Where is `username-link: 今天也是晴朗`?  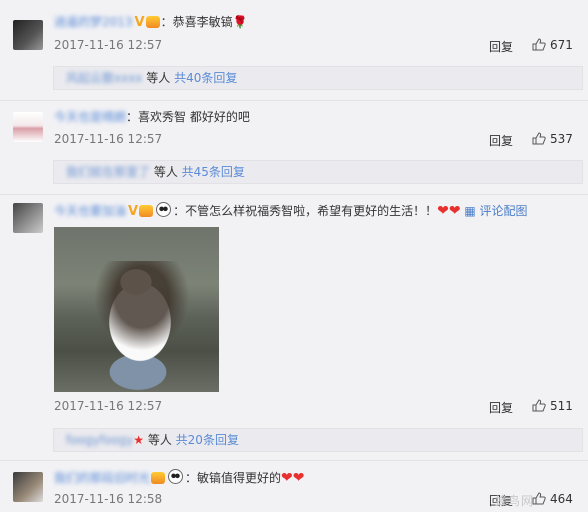
username-link: 今天也是晴朗 is located at coordinates (90, 117).